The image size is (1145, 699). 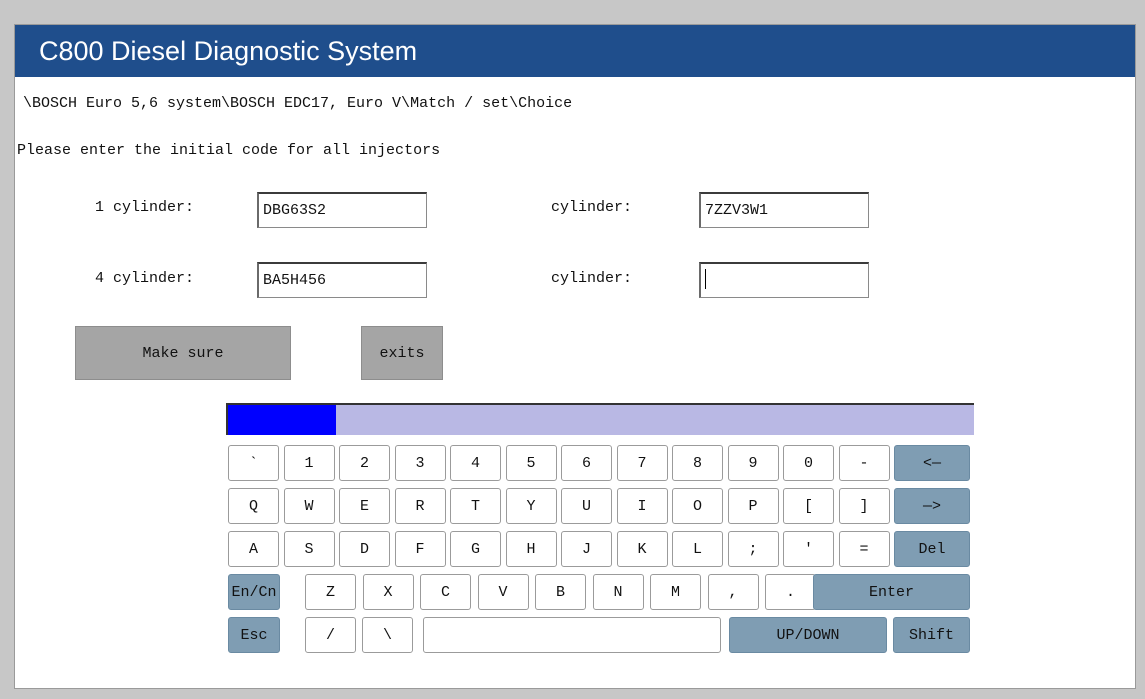 I want to click on key-row1-2: 2, so click(x=364, y=463).